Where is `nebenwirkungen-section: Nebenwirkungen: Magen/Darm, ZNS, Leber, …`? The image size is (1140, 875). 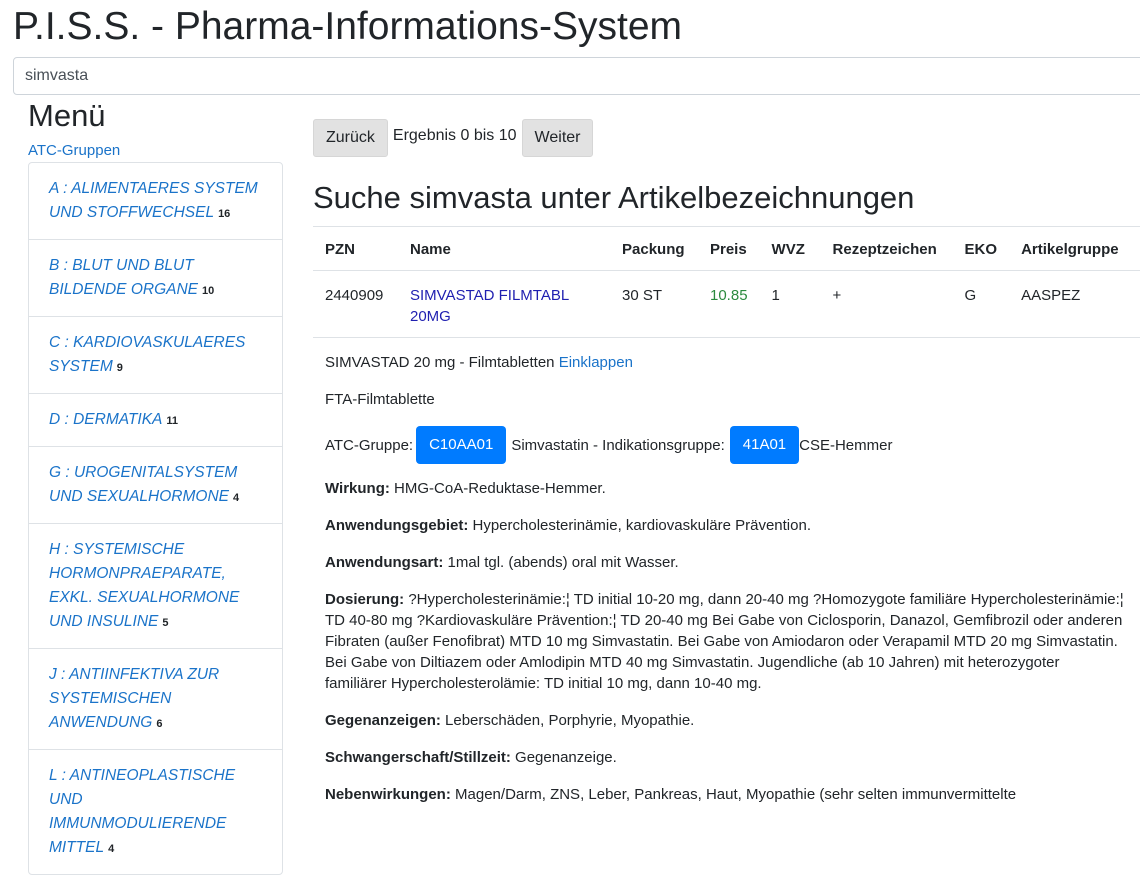 nebenwirkungen-section: Nebenwirkungen: Magen/Darm, ZNS, Leber, … is located at coordinates (725, 794).